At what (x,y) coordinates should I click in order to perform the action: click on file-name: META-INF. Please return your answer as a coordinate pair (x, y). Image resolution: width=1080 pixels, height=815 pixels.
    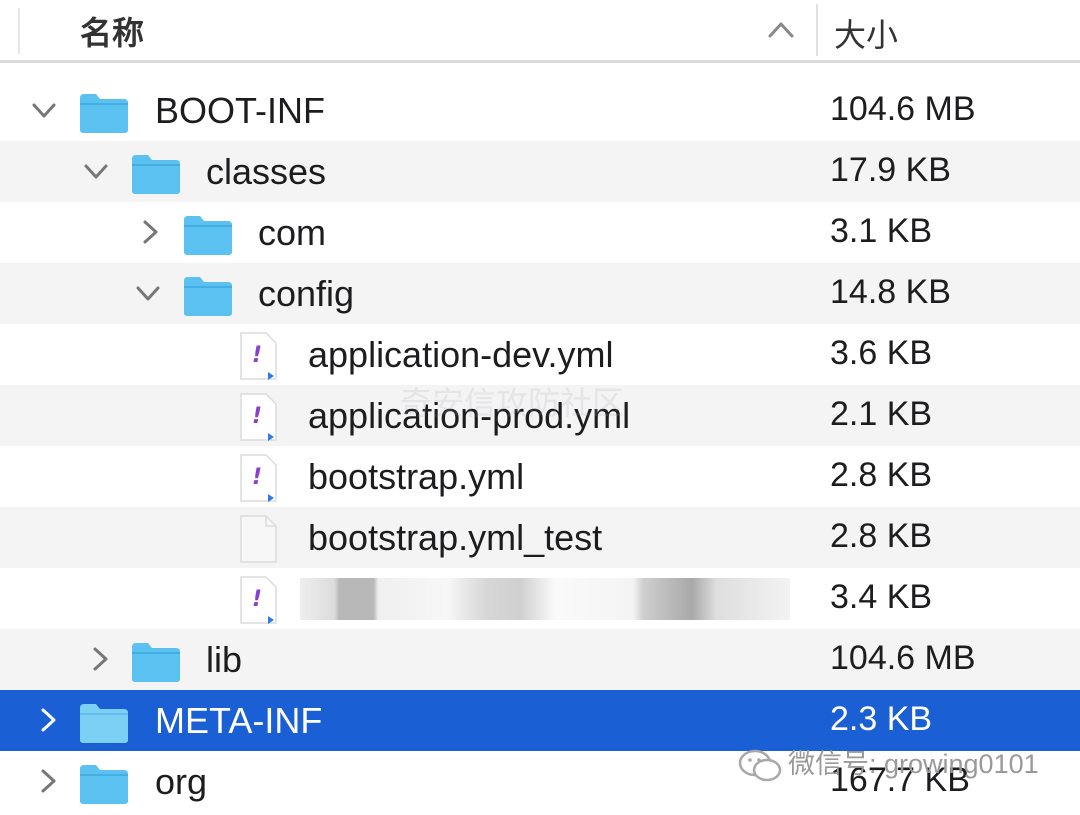
    Looking at the image, I should click on (239, 720).